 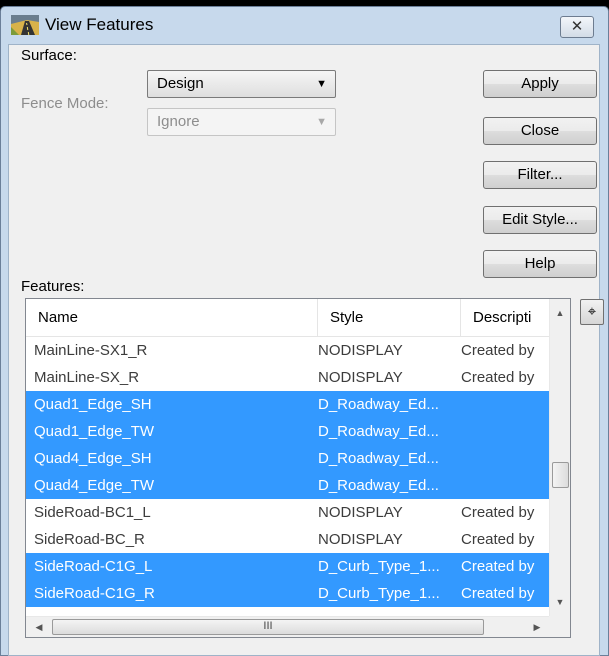 I want to click on road-icon, so click(x=25, y=25).